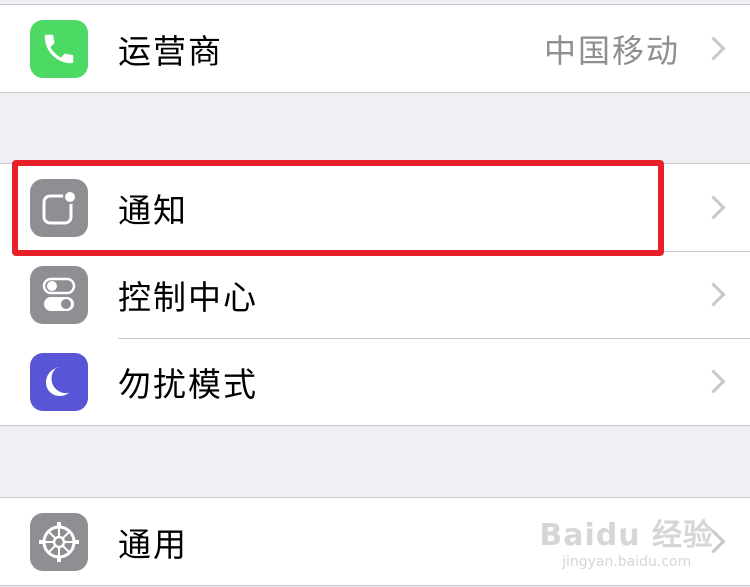  What do you see at coordinates (59, 541) in the screenshot?
I see `gear-icon` at bounding box center [59, 541].